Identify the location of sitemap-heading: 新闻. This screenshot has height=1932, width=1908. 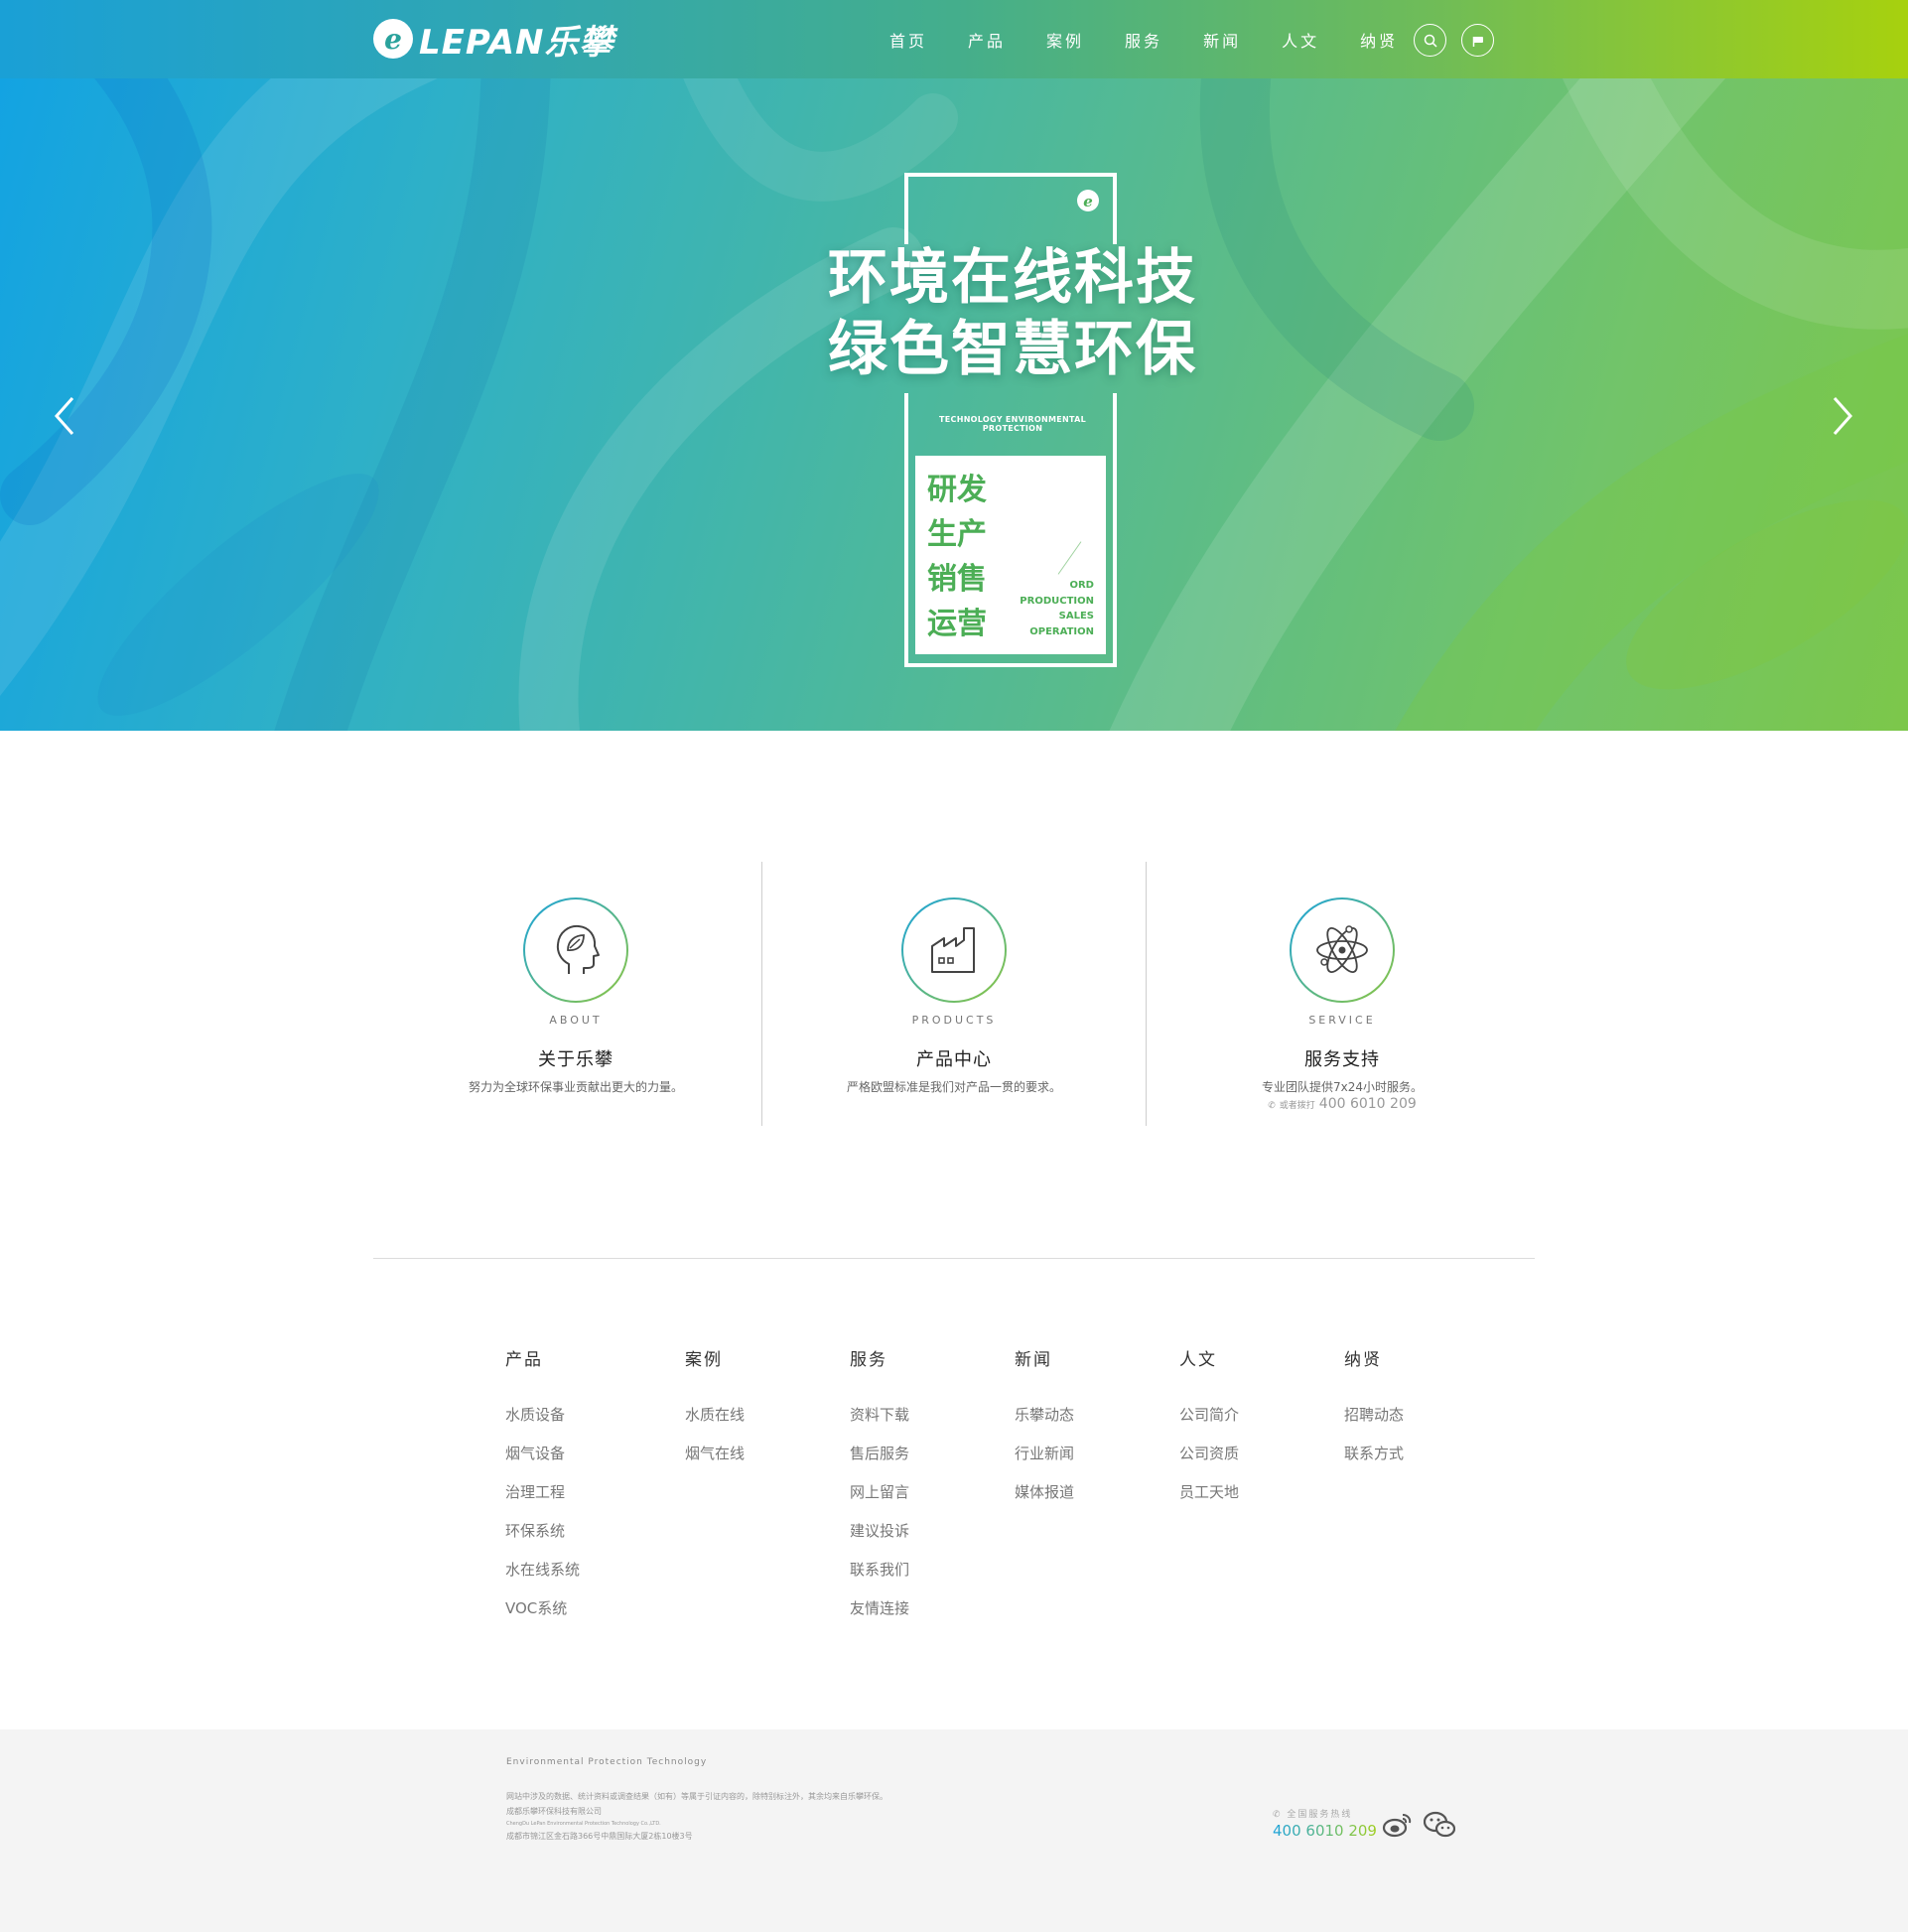
(1033, 1360).